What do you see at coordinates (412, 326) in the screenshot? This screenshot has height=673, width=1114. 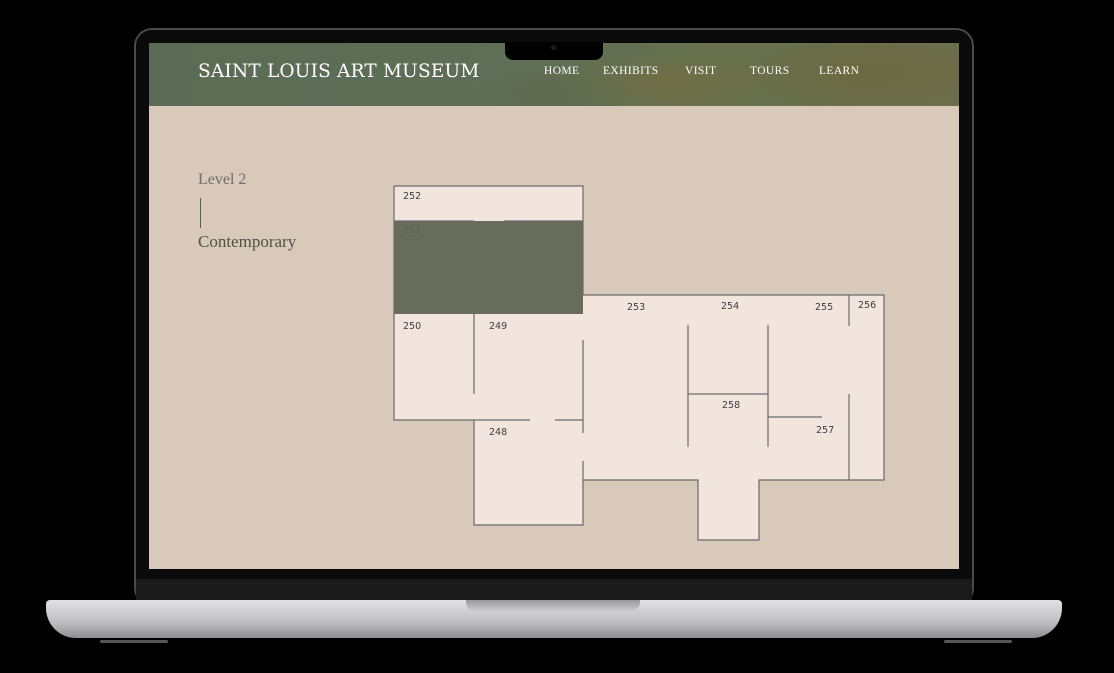 I see `room-label: 250` at bounding box center [412, 326].